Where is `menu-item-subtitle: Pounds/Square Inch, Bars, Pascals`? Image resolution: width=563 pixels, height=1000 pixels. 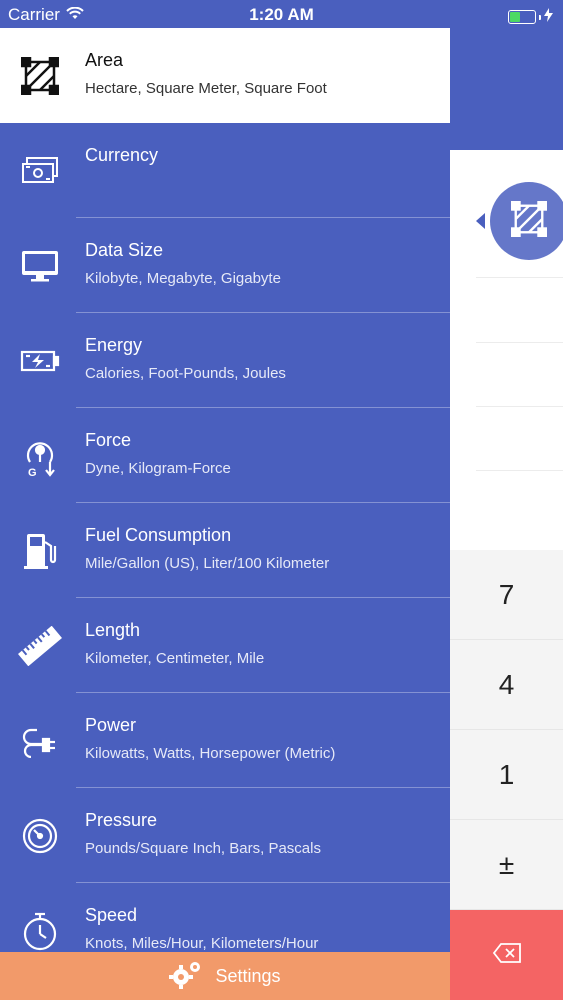
menu-item-subtitle: Pounds/Square Inch, Bars, Pascals is located at coordinates (203, 848).